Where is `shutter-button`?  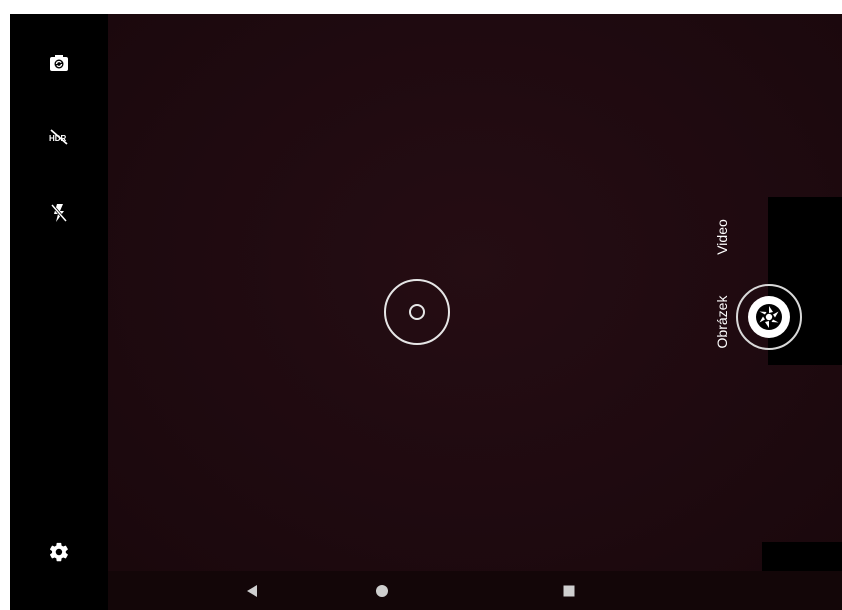
shutter-button is located at coordinates (769, 317).